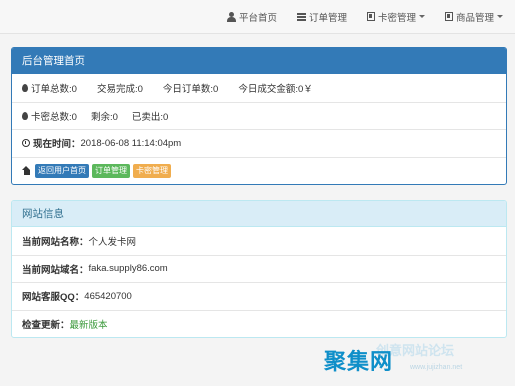 Image resolution: width=515 pixels, height=386 pixels. I want to click on nav-platform-home-label: 平台首页, so click(257, 18).